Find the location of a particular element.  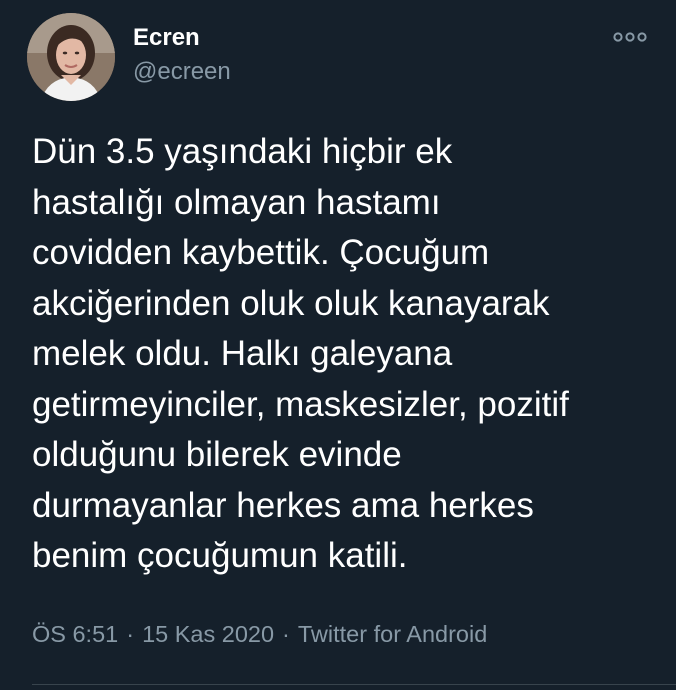

tweet-text-line: hastalığı olmayan hastamı is located at coordinates (236, 202).